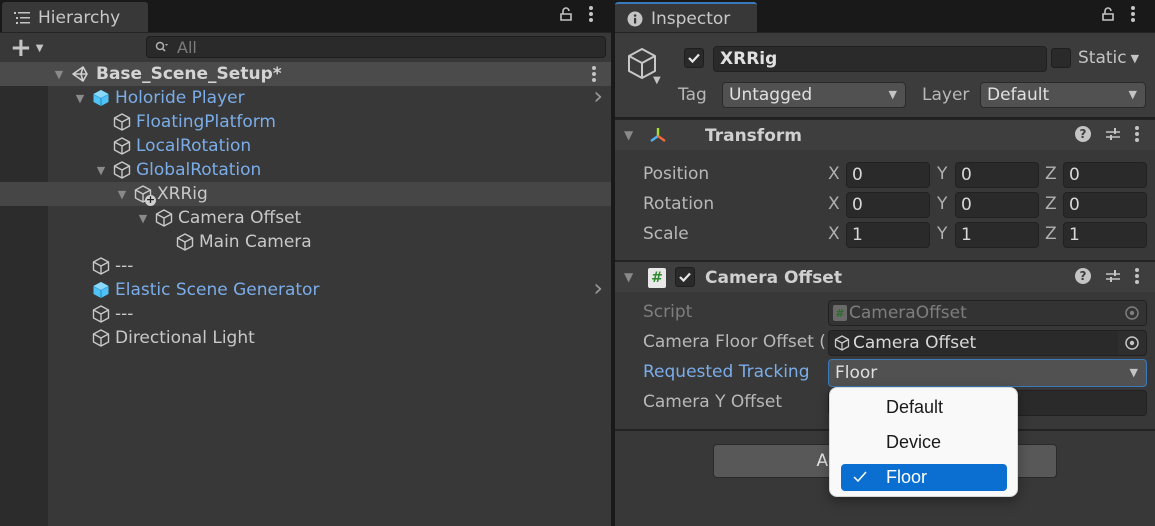  I want to click on active-checkbox, so click(694, 58).